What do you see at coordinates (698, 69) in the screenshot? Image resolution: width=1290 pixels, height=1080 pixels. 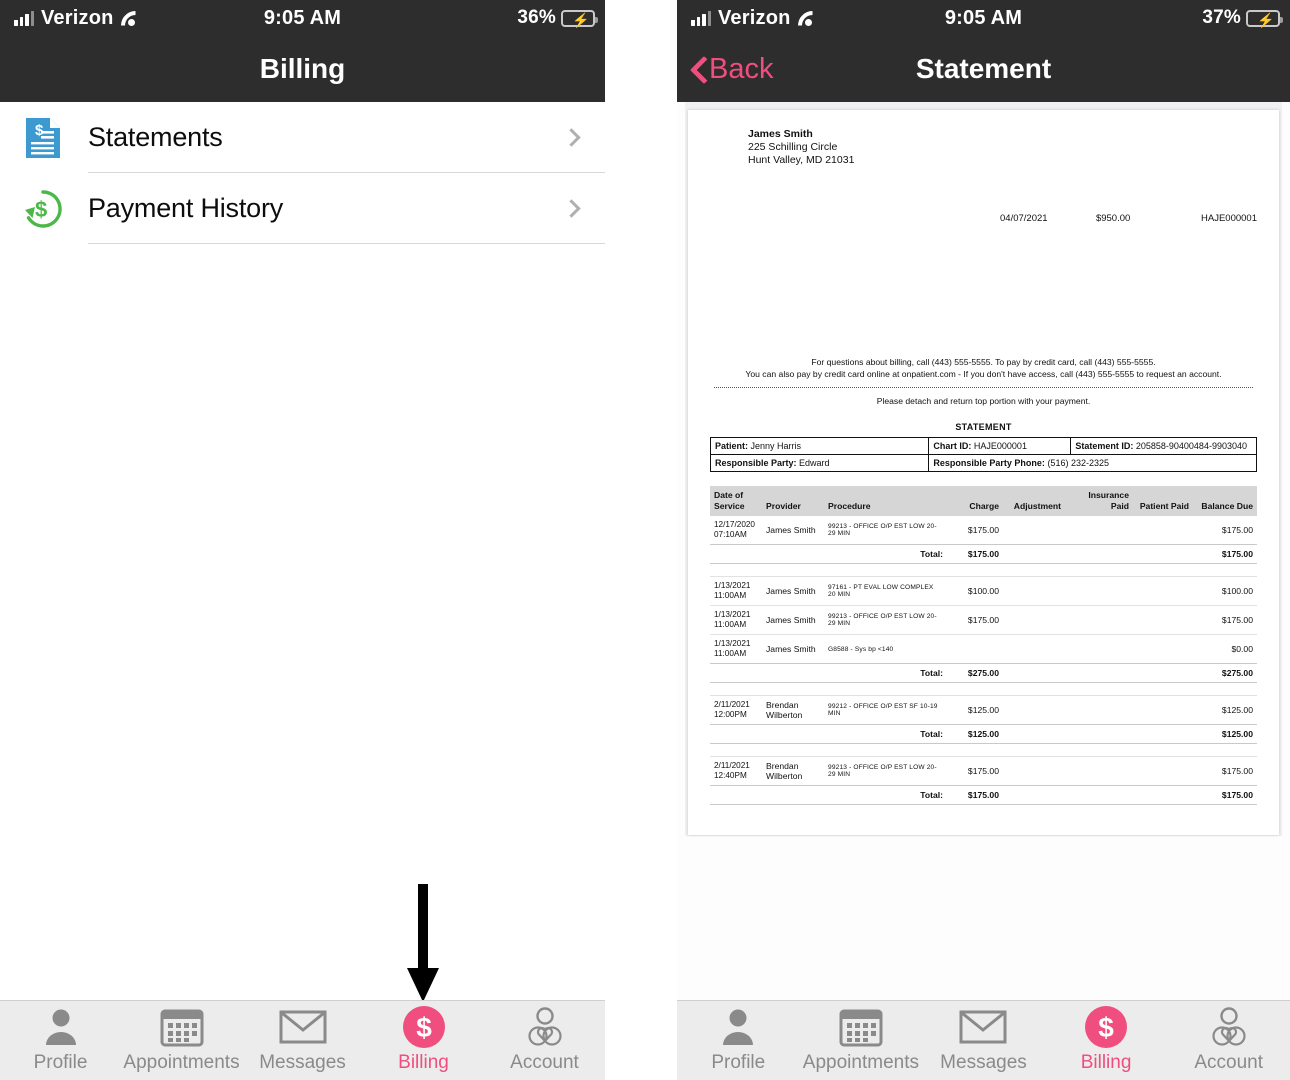 I see `chevron-left-icon` at bounding box center [698, 69].